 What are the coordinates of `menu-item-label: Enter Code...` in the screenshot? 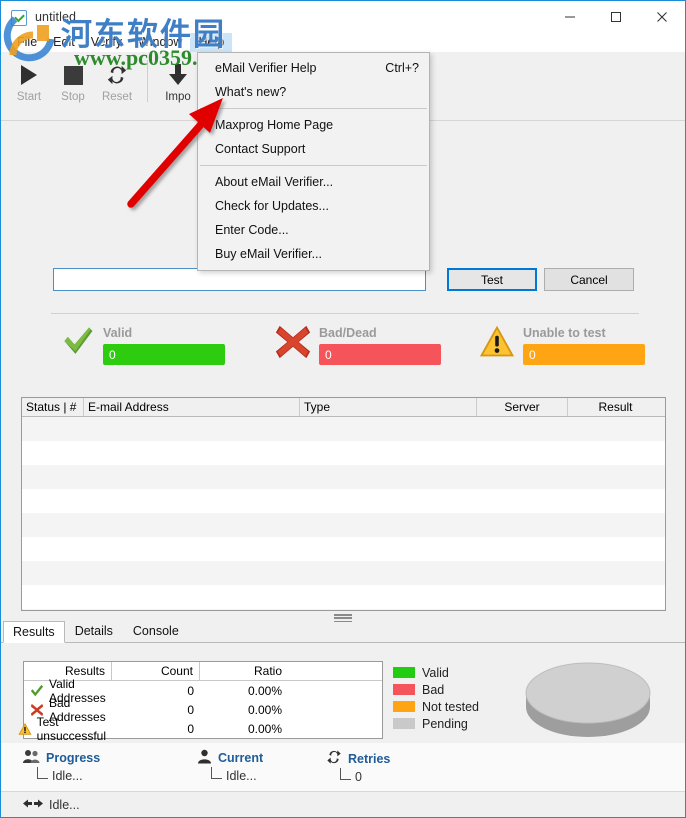 It's located at (252, 230).